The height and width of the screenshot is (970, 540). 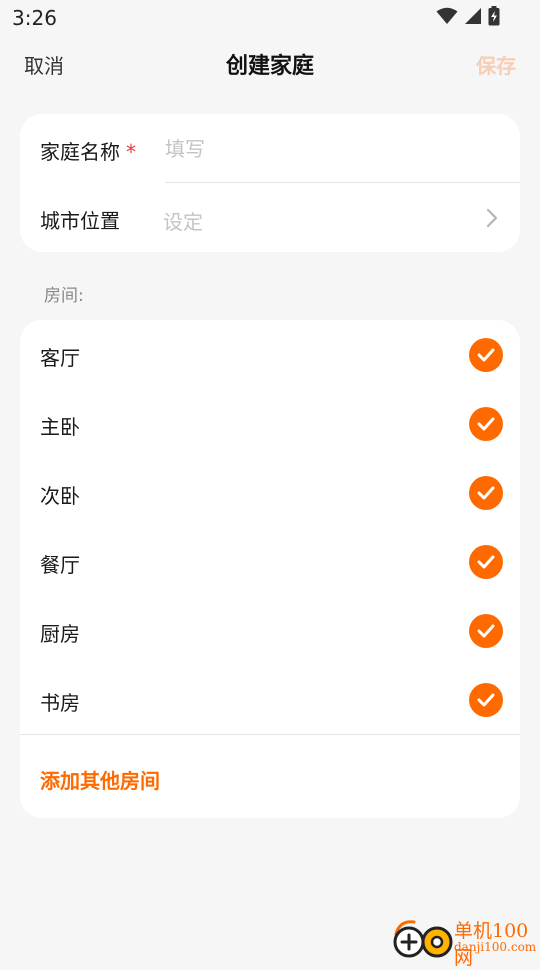 I want to click on chevron-right-icon, so click(x=492, y=218).